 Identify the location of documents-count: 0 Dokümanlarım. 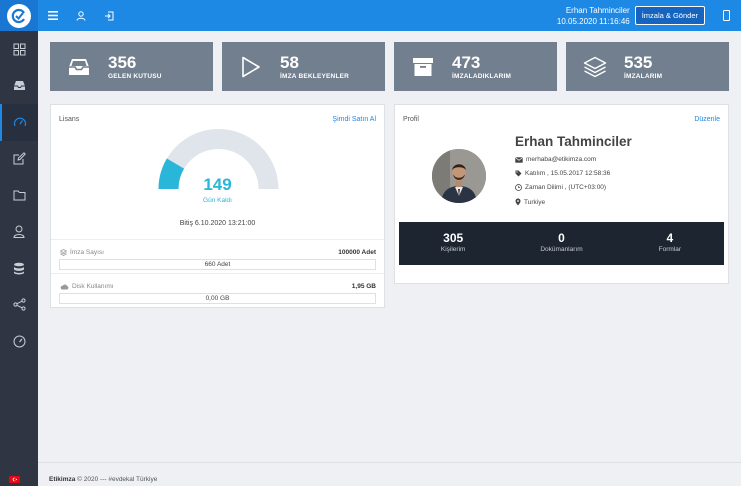
(561, 243).